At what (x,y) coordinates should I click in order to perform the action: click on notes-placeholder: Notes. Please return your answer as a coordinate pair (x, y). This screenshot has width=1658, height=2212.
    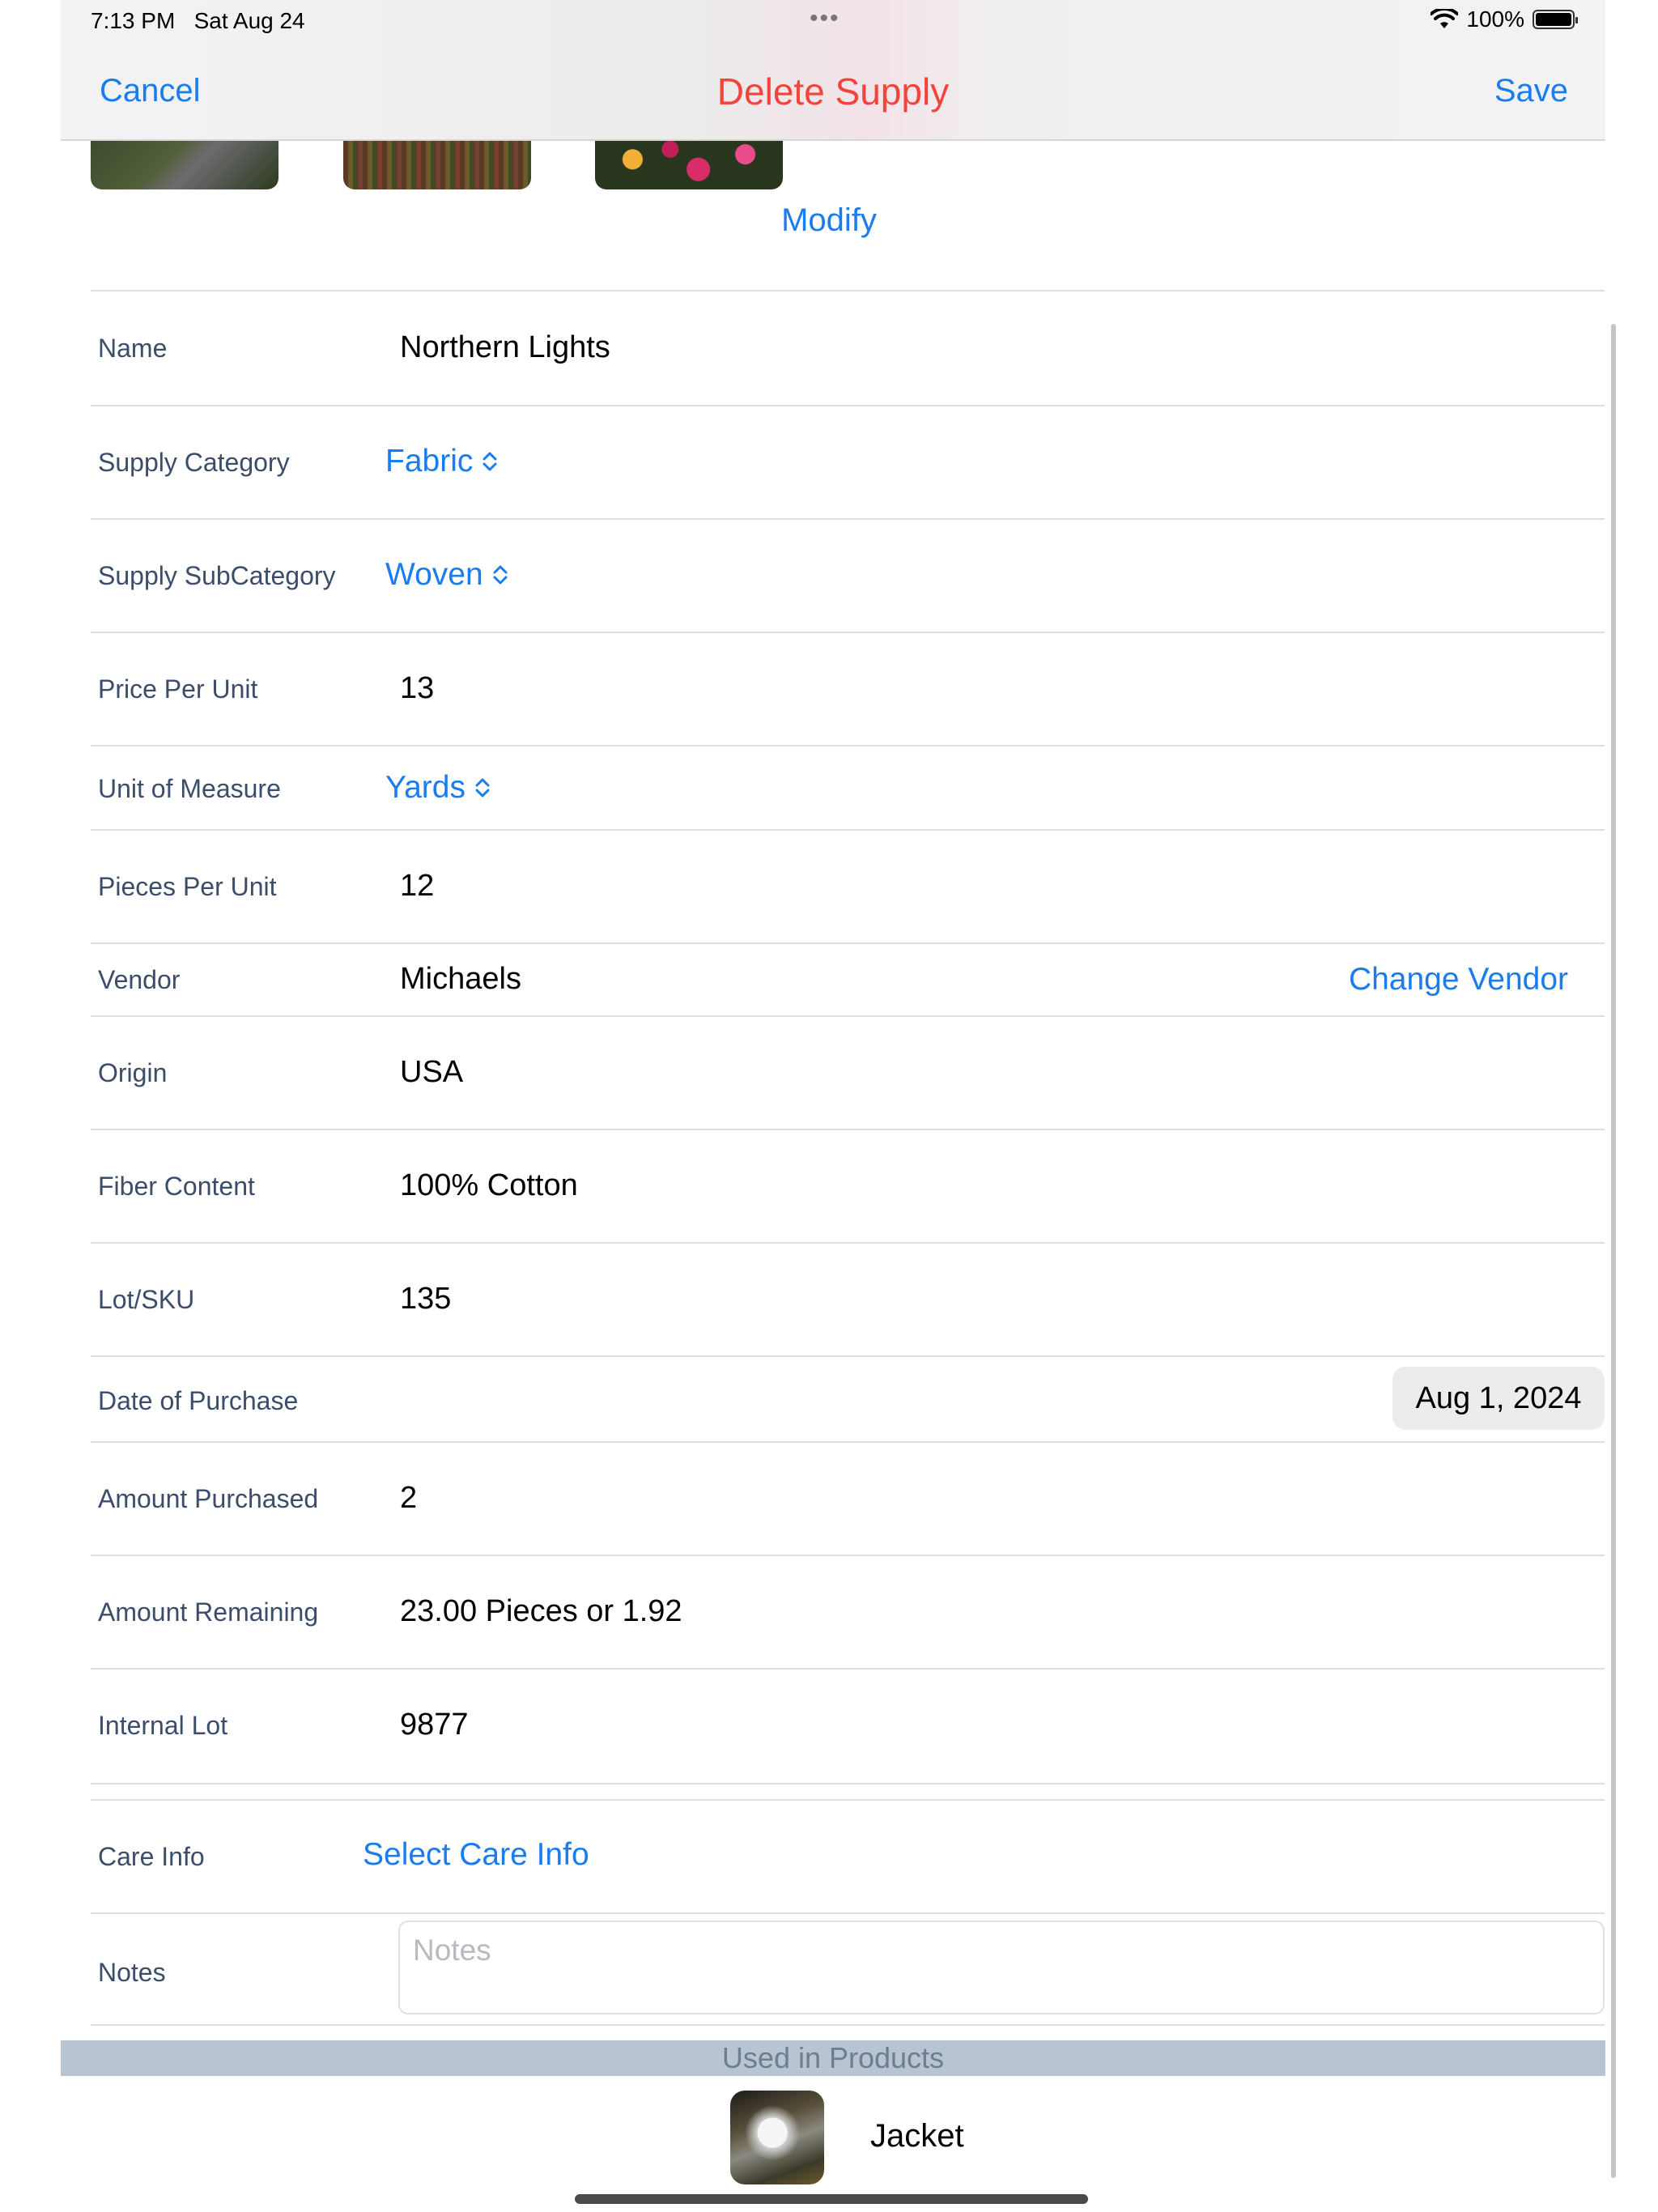
    Looking at the image, I should click on (452, 1950).